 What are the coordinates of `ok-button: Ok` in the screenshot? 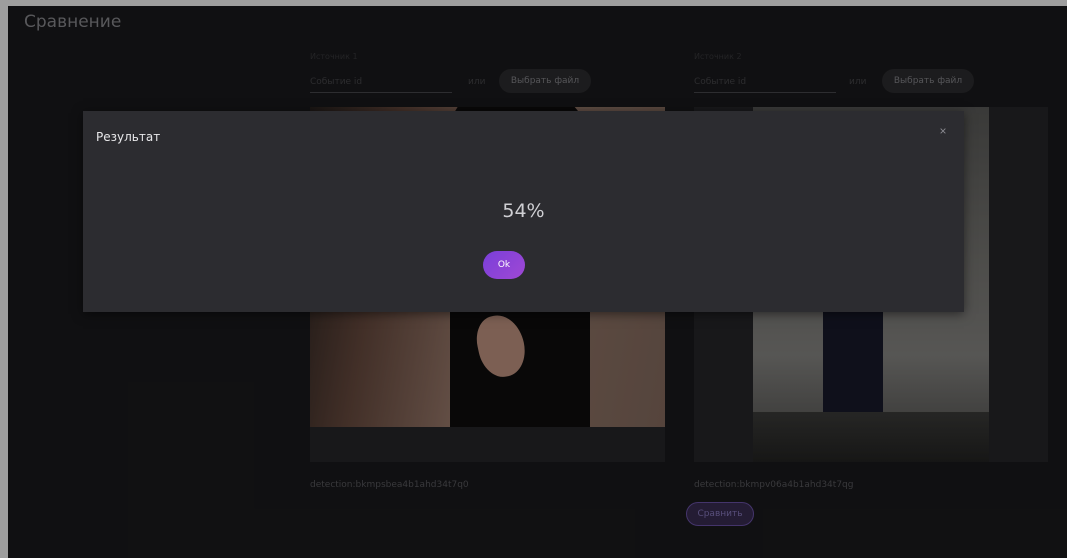 It's located at (504, 265).